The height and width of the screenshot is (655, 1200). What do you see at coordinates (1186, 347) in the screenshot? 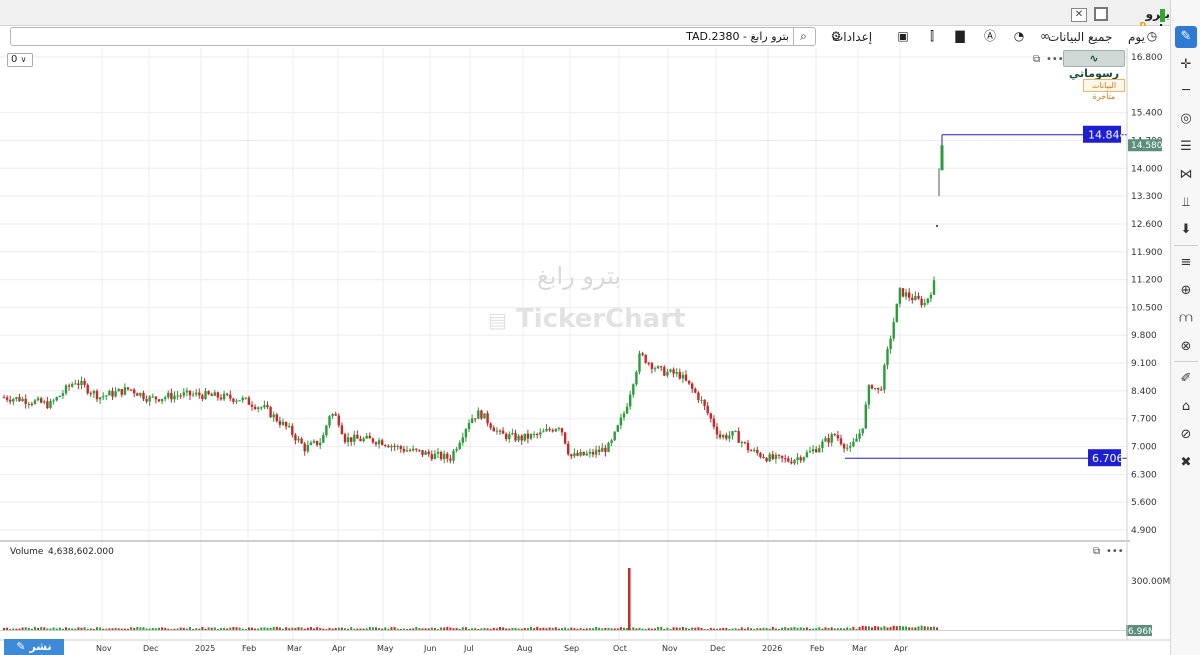
I see `clear-icon: ⊗` at bounding box center [1186, 347].